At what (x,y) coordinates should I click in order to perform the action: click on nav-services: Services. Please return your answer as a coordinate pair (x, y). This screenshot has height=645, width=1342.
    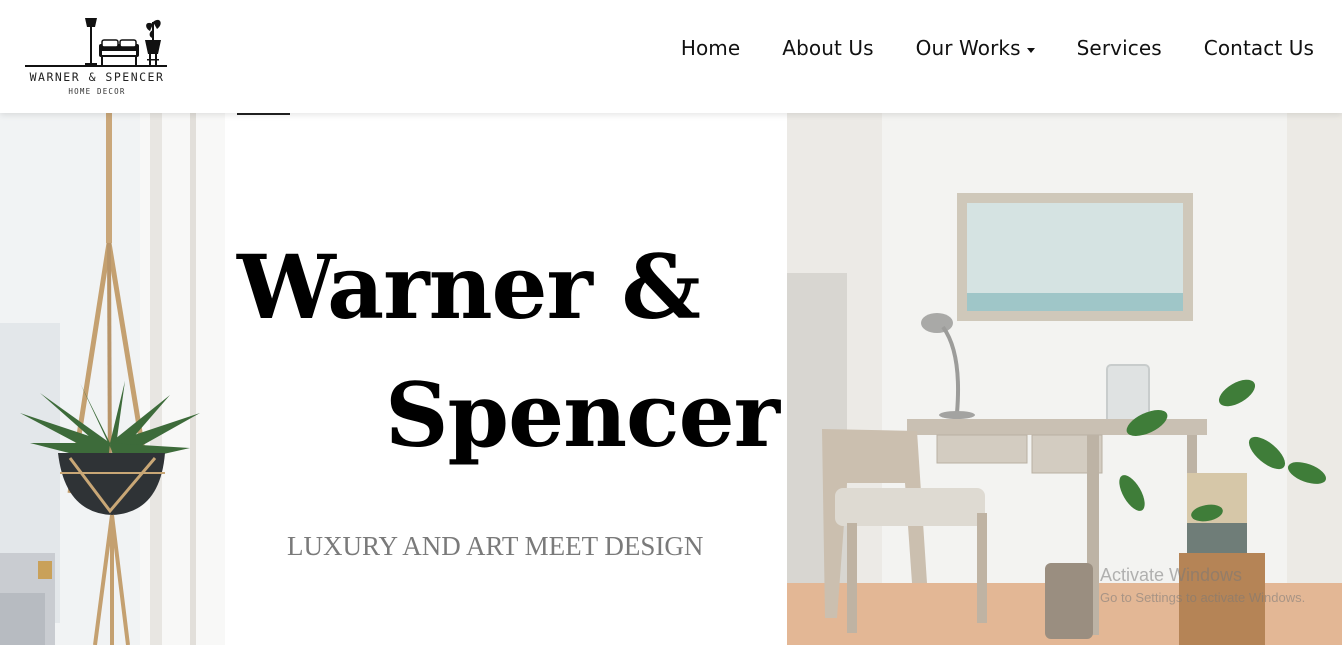
    Looking at the image, I should click on (1119, 48).